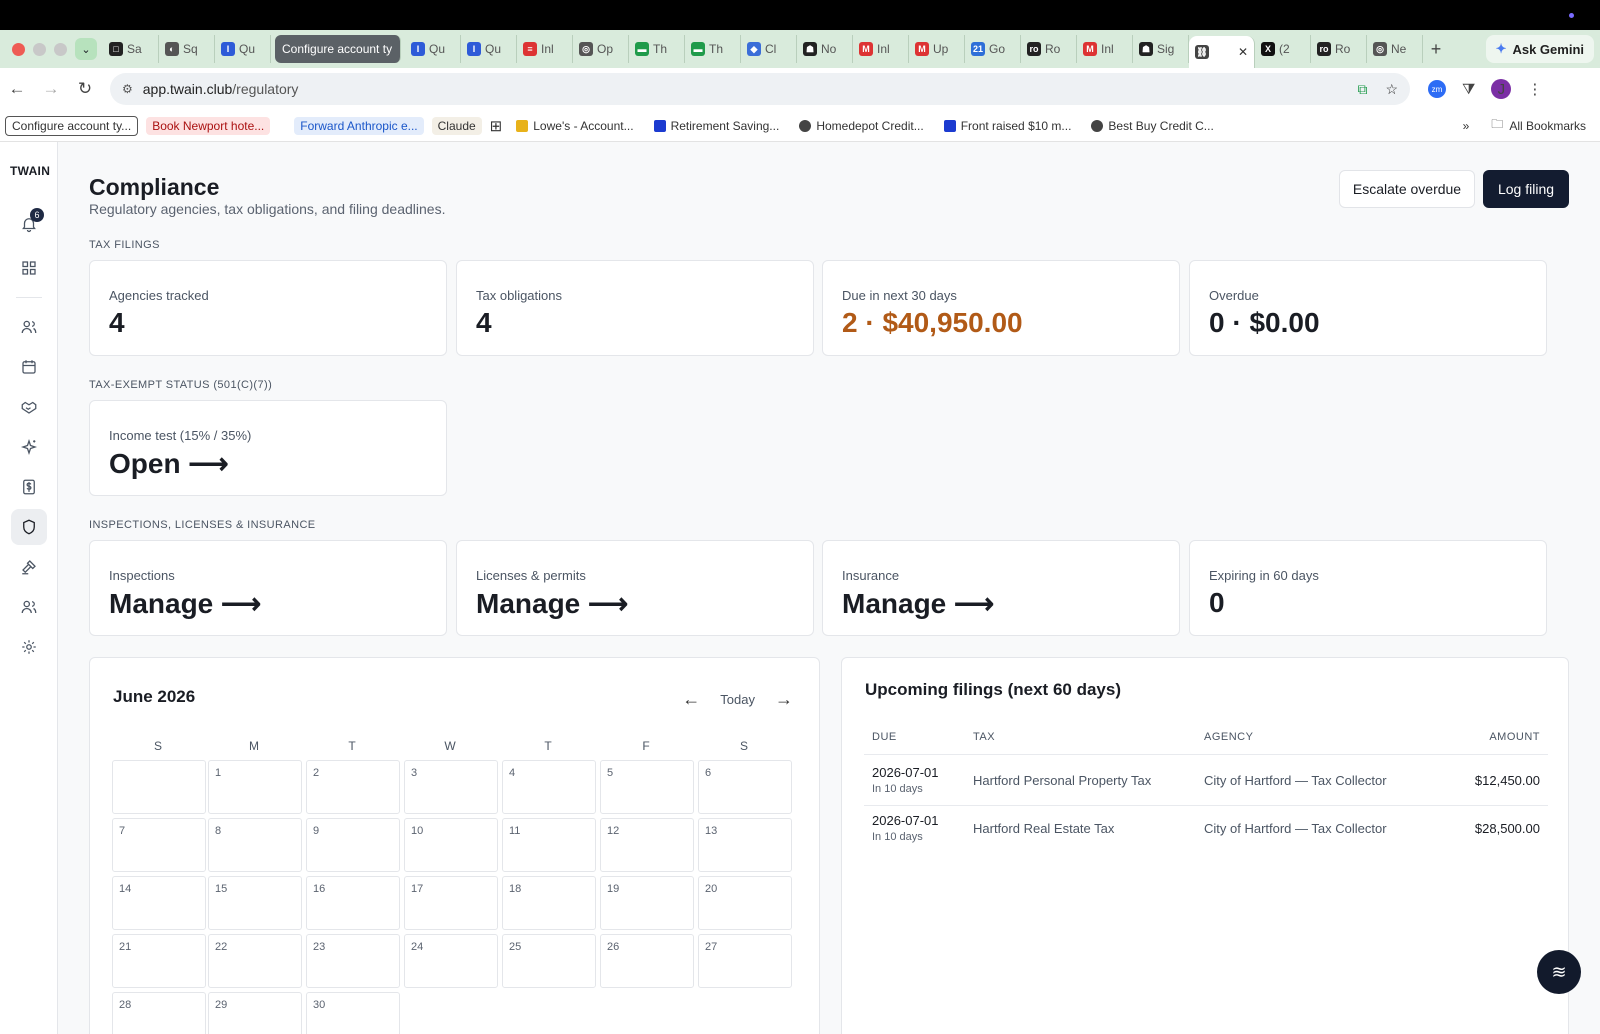 The width and height of the screenshot is (1600, 1034). Describe the element at coordinates (29, 327) in the screenshot. I see `sidebar-item-members` at that location.